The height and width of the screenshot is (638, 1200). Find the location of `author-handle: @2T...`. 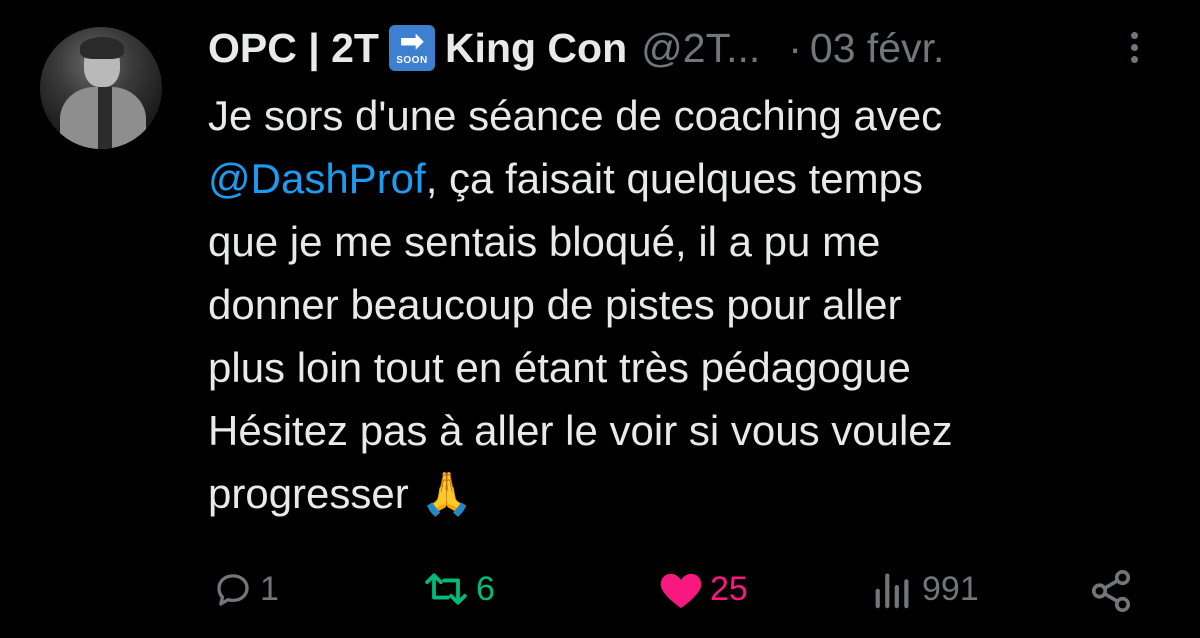

author-handle: @2T... is located at coordinates (700, 48).